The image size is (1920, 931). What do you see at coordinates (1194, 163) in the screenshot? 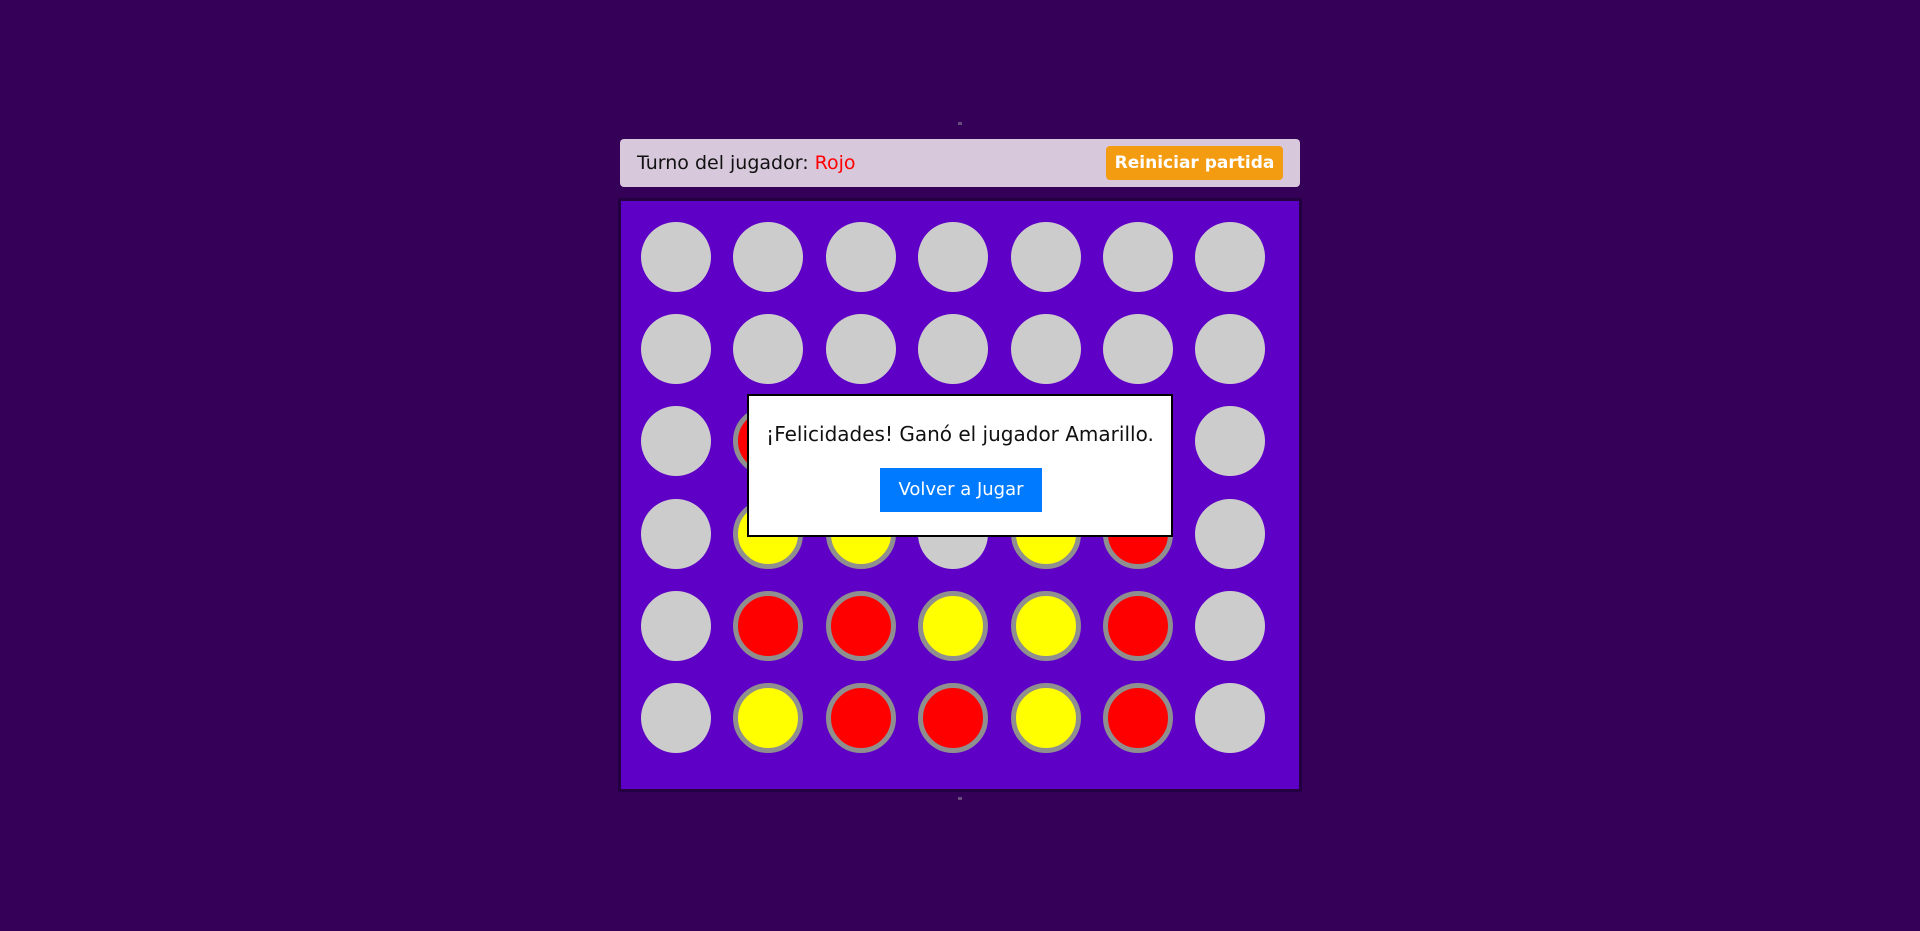
I see `restart-button: Reiniciar partida` at bounding box center [1194, 163].